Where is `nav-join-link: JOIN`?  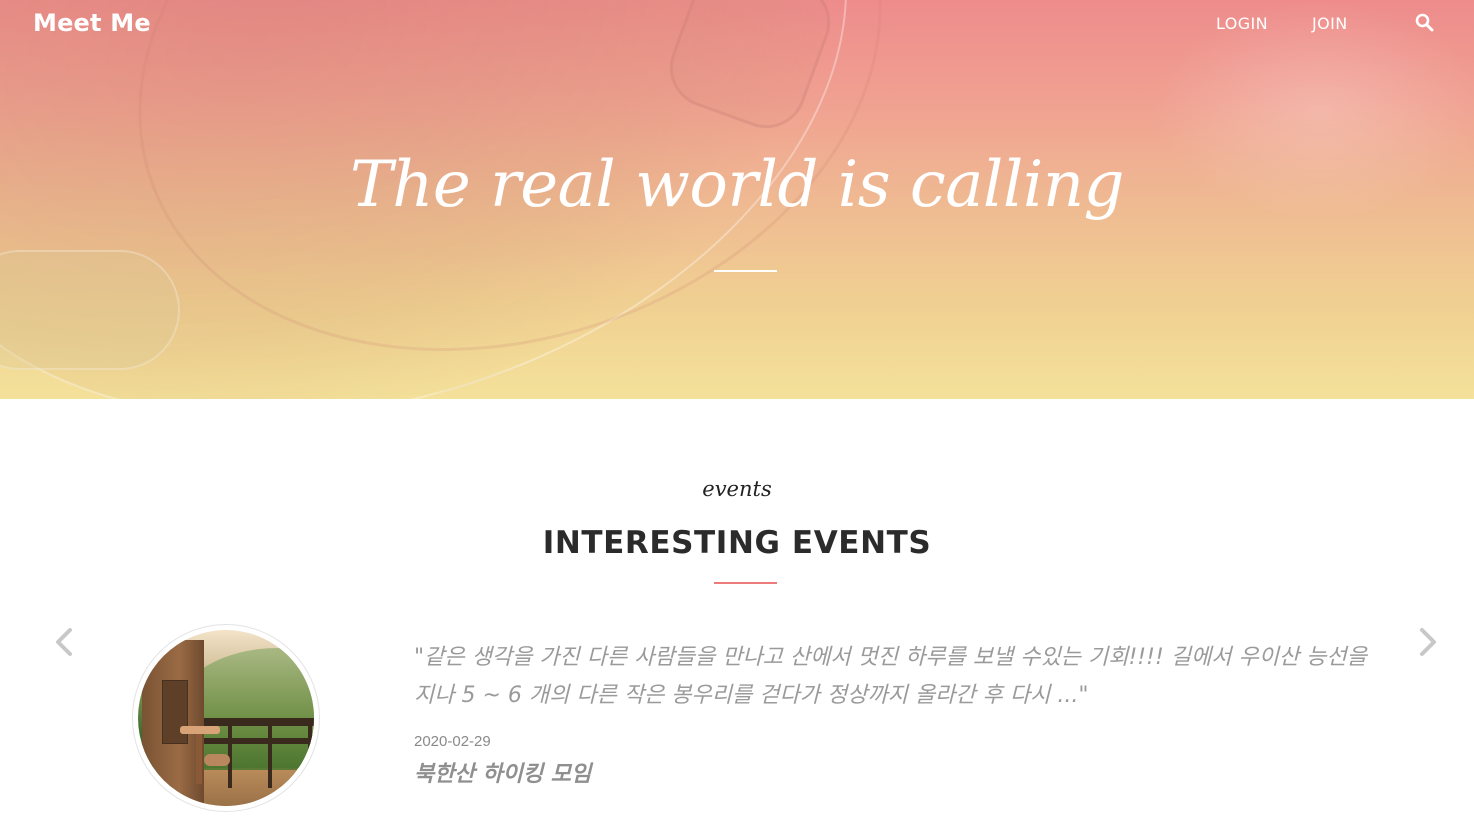 nav-join-link: JOIN is located at coordinates (1330, 23).